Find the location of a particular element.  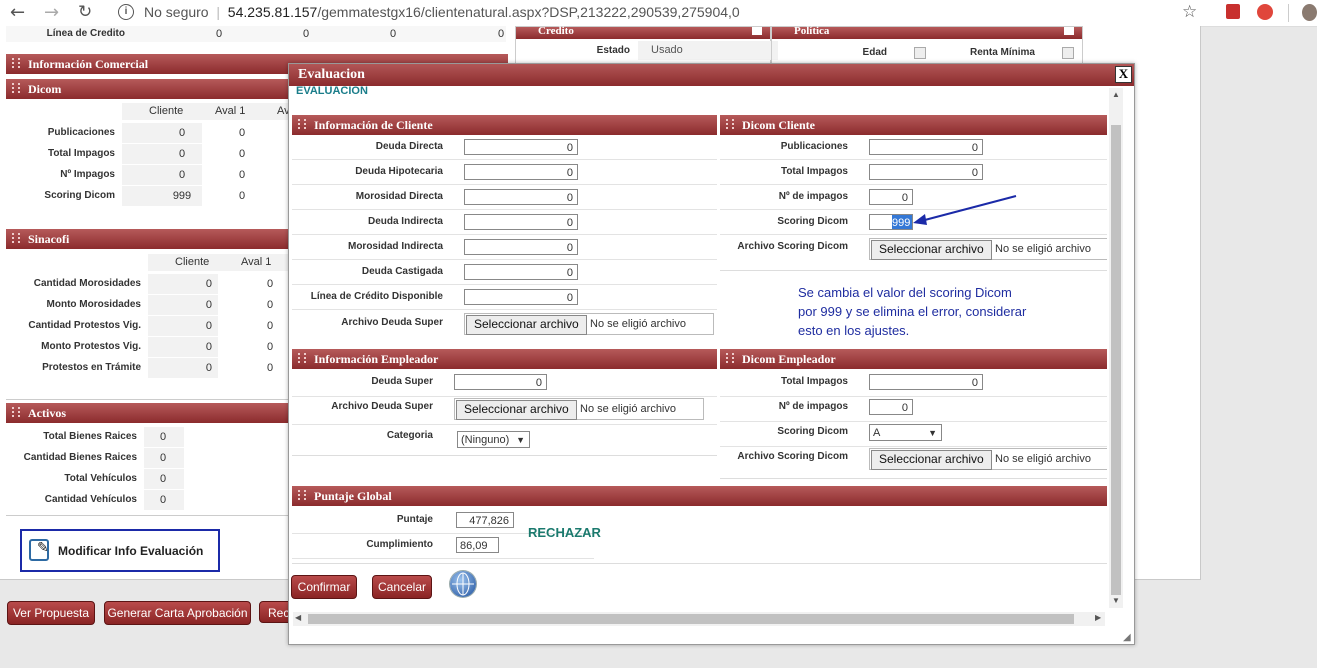

total-impagos-input: 0 is located at coordinates (926, 382).